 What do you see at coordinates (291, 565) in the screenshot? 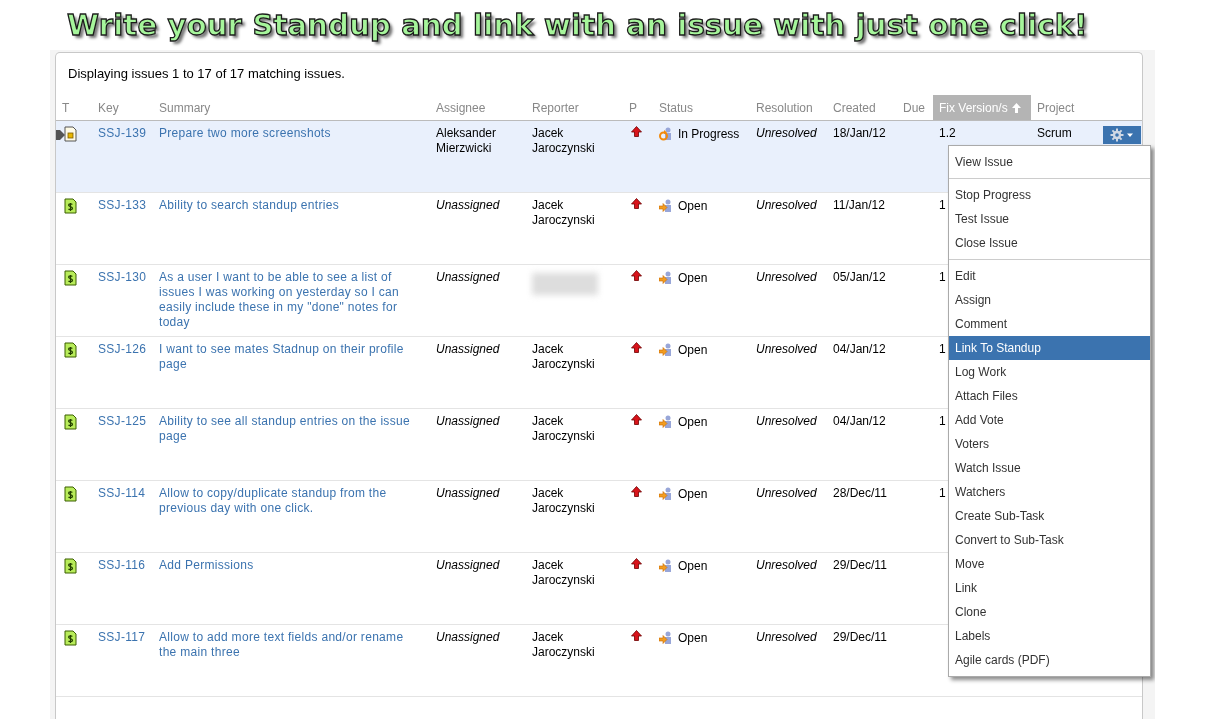
I see `issue-summary-link: Add Permissions` at bounding box center [291, 565].